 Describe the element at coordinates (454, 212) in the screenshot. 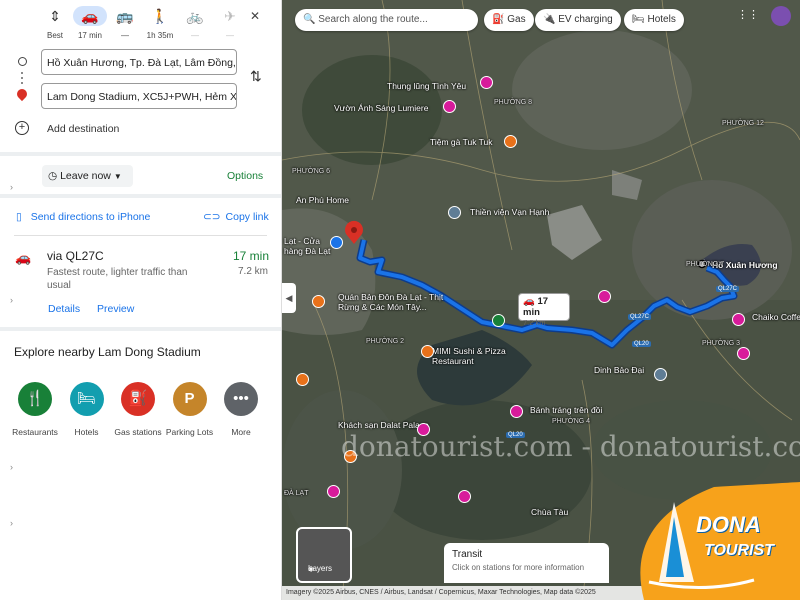

I see `temple-poi-icon` at that location.